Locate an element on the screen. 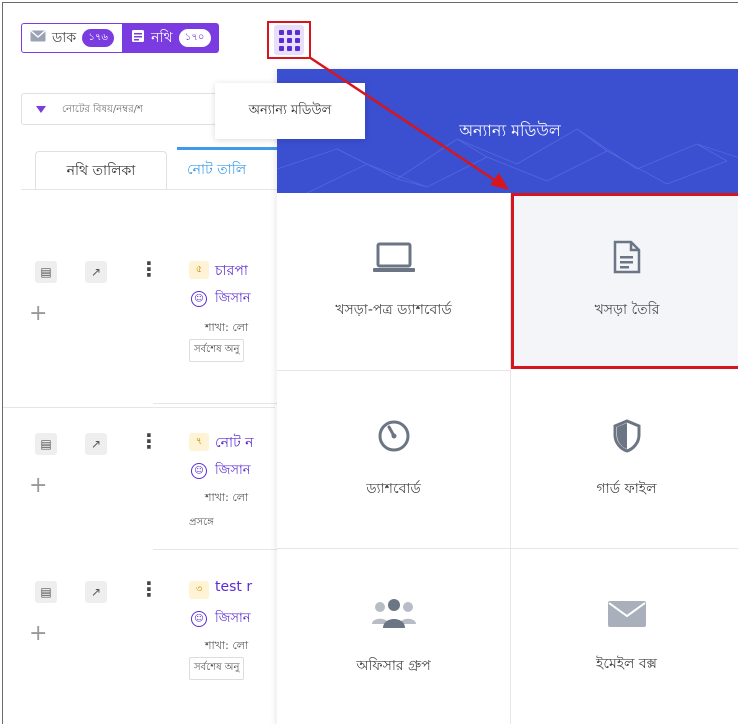 This screenshot has width=740, height=724. module-tile-dashboard: ড্যাশবোর্ড is located at coordinates (394, 460).